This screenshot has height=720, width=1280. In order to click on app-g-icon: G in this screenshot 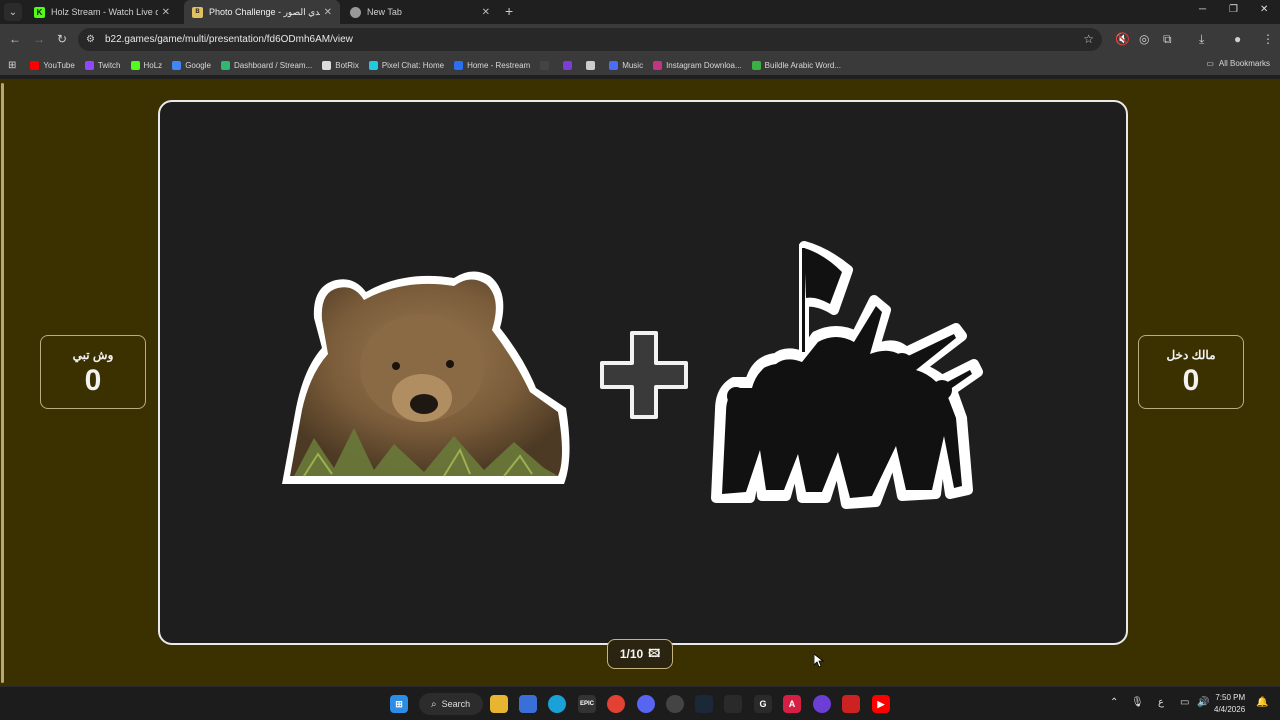, I will do `click(763, 704)`.